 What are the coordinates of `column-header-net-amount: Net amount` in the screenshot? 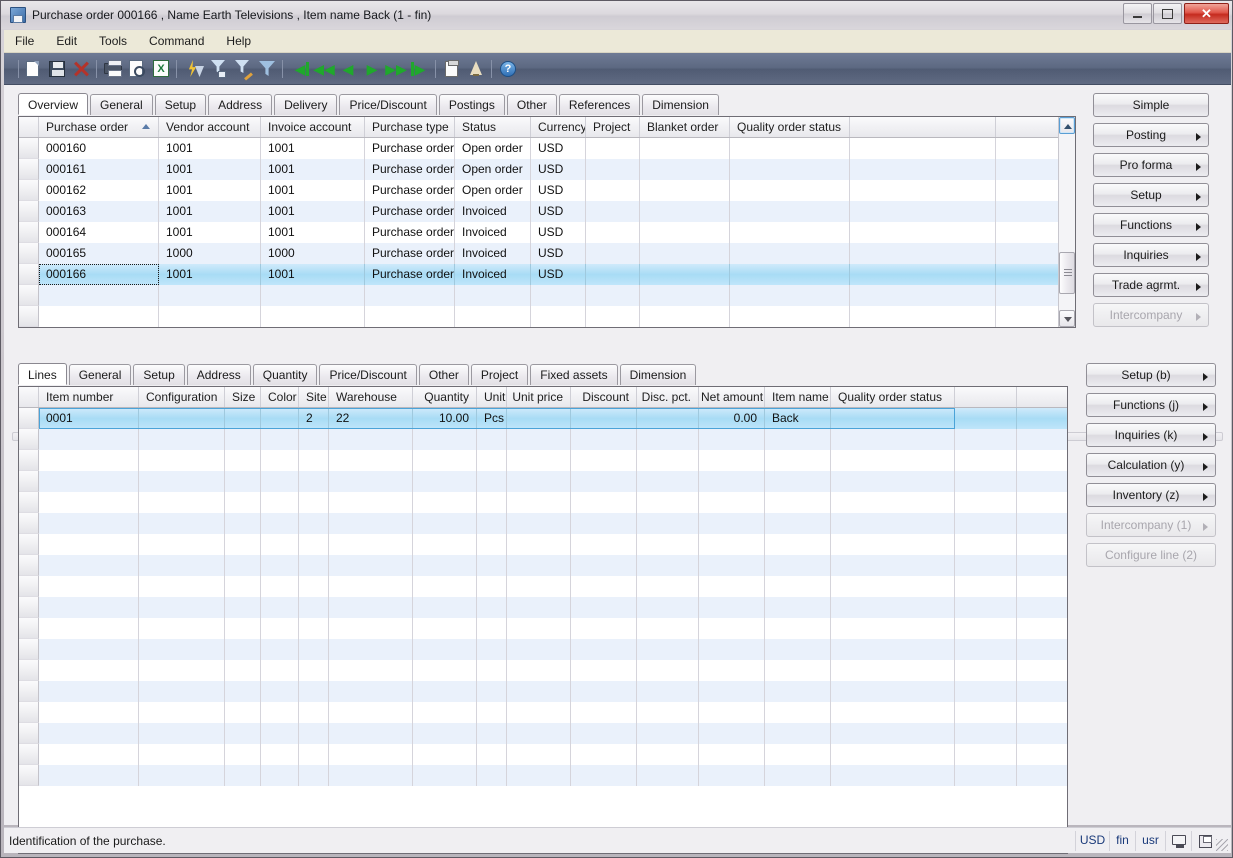 It's located at (732, 397).